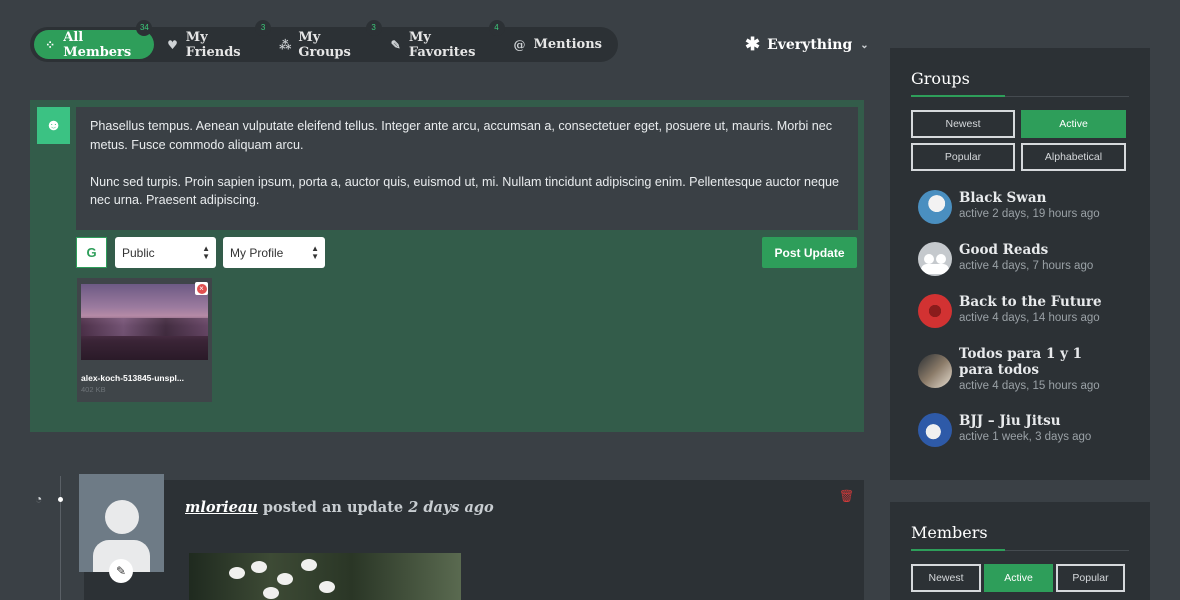 The width and height of the screenshot is (1180, 600). Describe the element at coordinates (1029, 214) in the screenshot. I see `group-last-active: active 2 days, 19 hours ago` at that location.